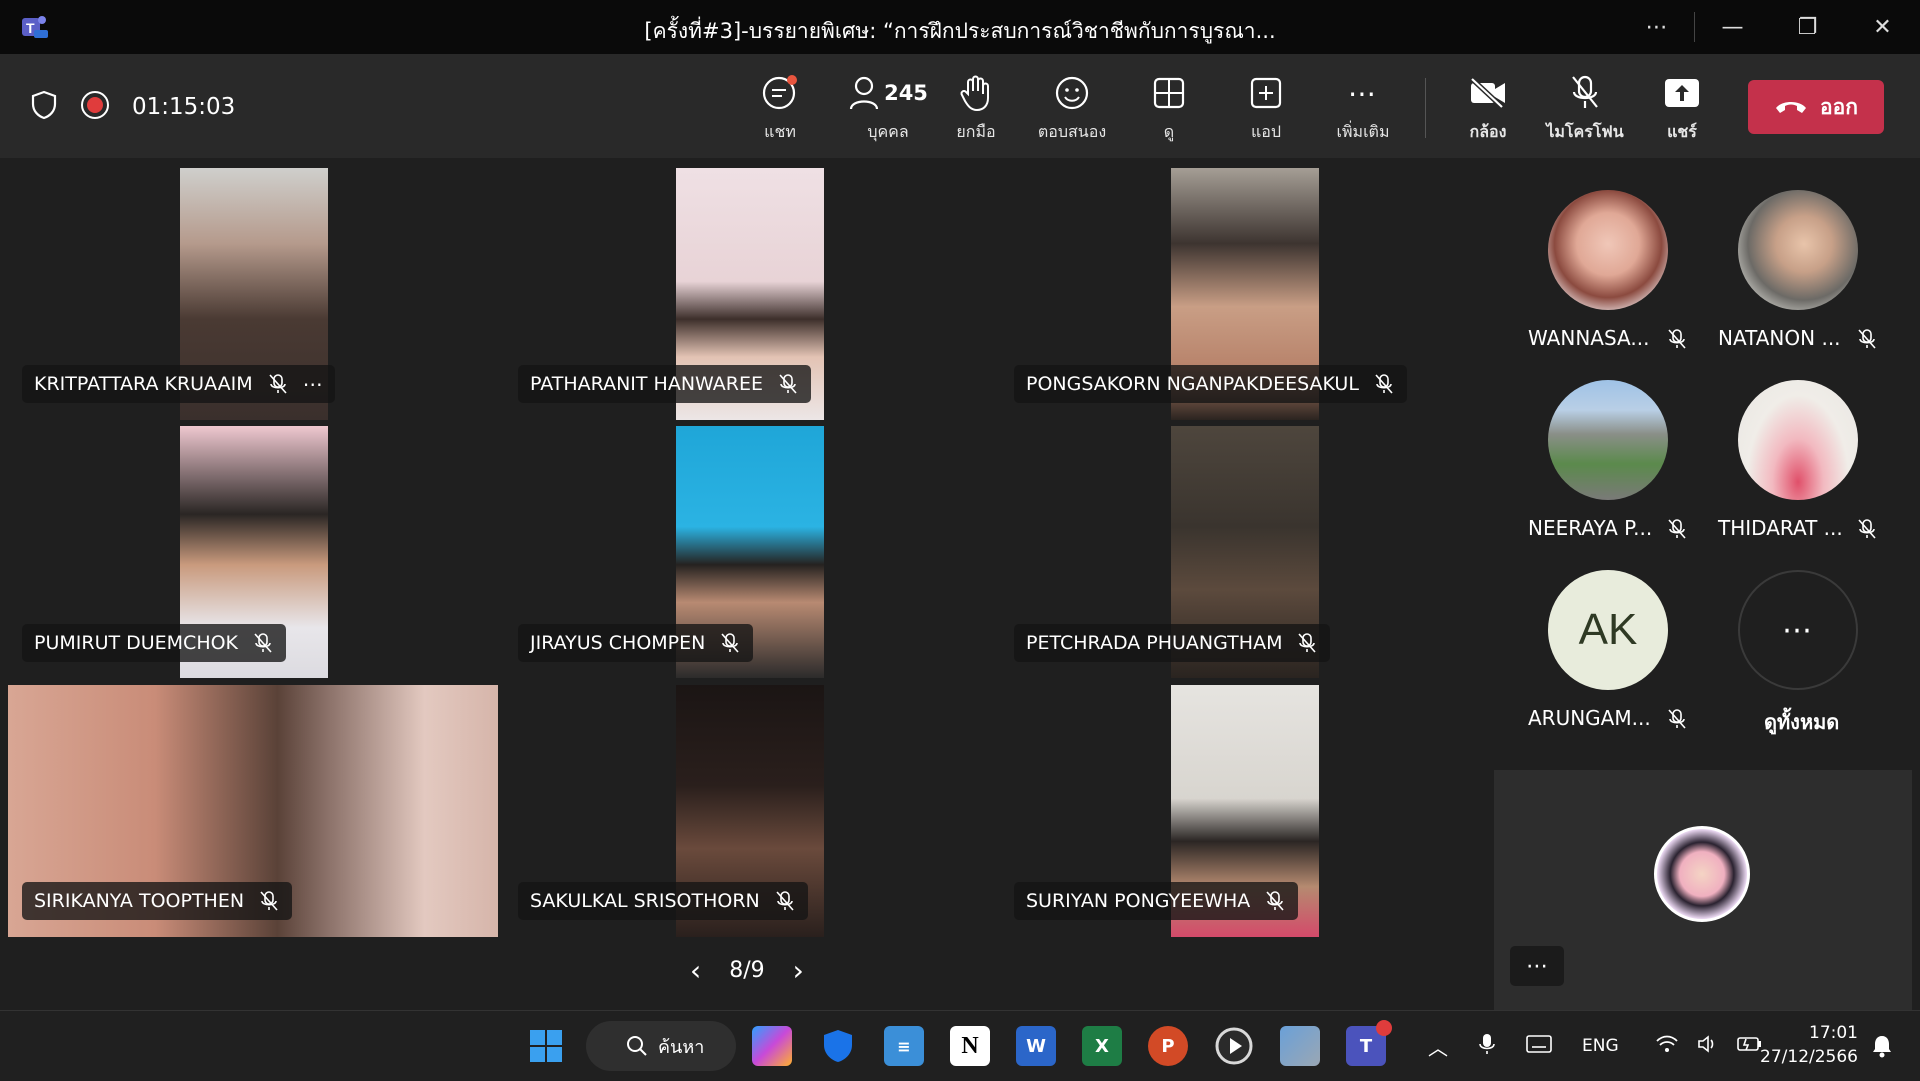 The image size is (1920, 1081). I want to click on clock-date: 27/12/2566, so click(1809, 1057).